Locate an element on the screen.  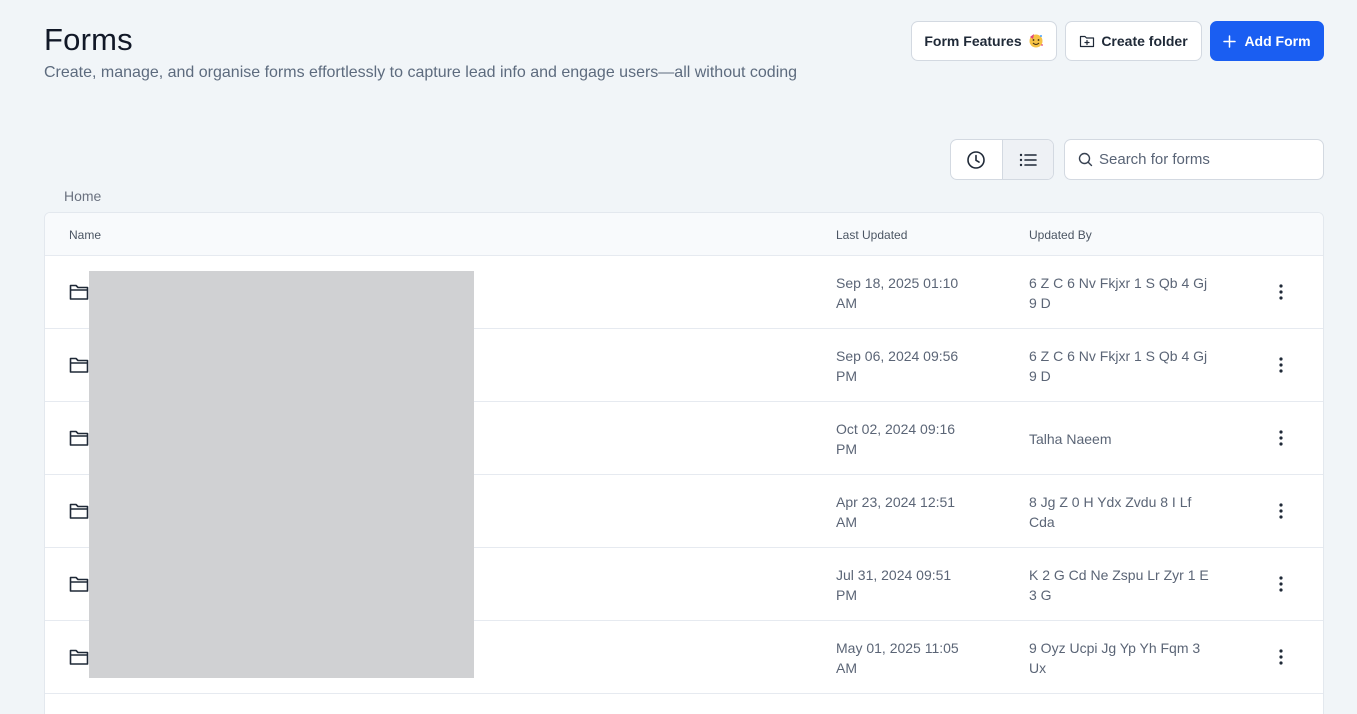
row-updated-by: 8 Jg Z 0 H Ydx Zvdu 8 I Lf Cda is located at coordinates (1110, 512).